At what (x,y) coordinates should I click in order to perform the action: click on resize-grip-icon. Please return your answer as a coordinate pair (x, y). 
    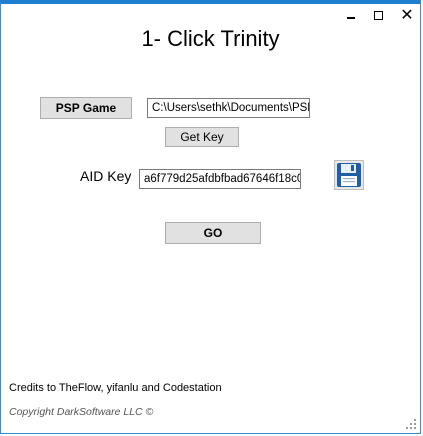
    Looking at the image, I should click on (411, 424).